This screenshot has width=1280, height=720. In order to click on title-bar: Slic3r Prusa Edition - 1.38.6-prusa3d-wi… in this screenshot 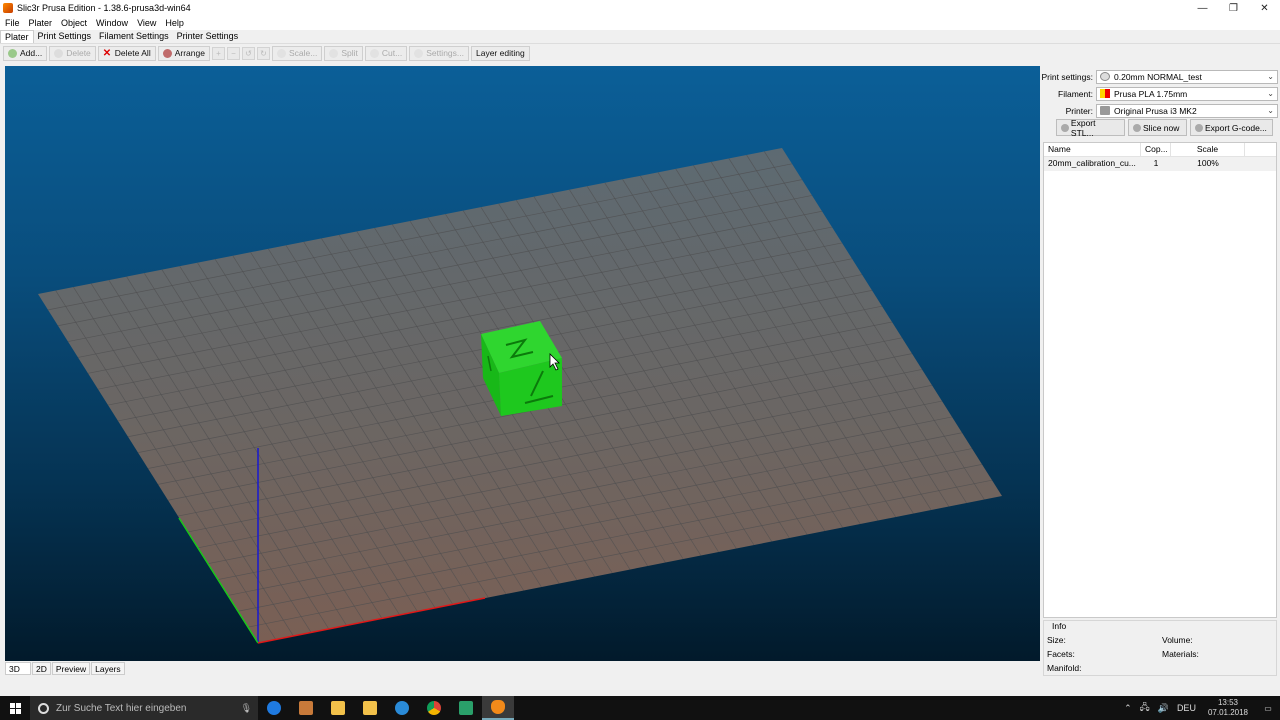, I will do `click(640, 8)`.